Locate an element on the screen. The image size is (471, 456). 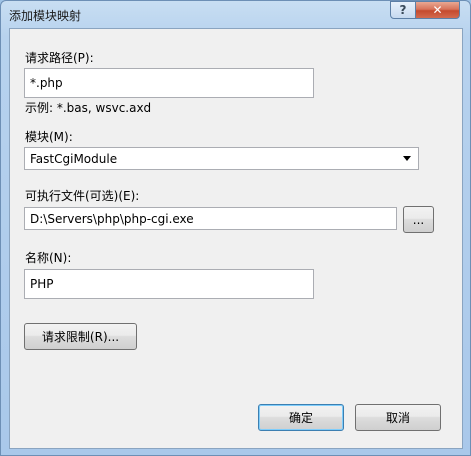
name-value: PHP is located at coordinates (42, 284).